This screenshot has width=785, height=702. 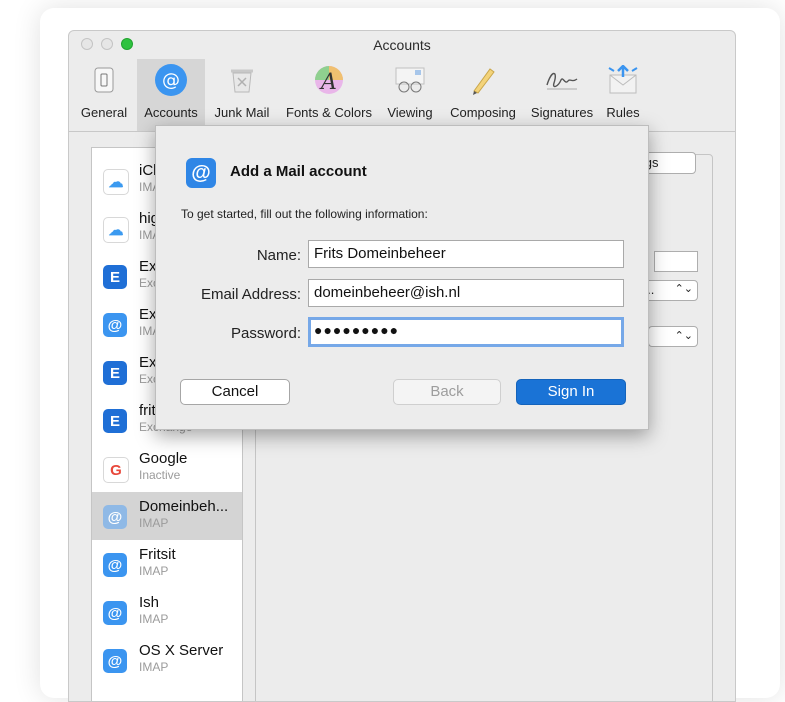 I want to click on password-label: Password:, so click(x=265, y=333).